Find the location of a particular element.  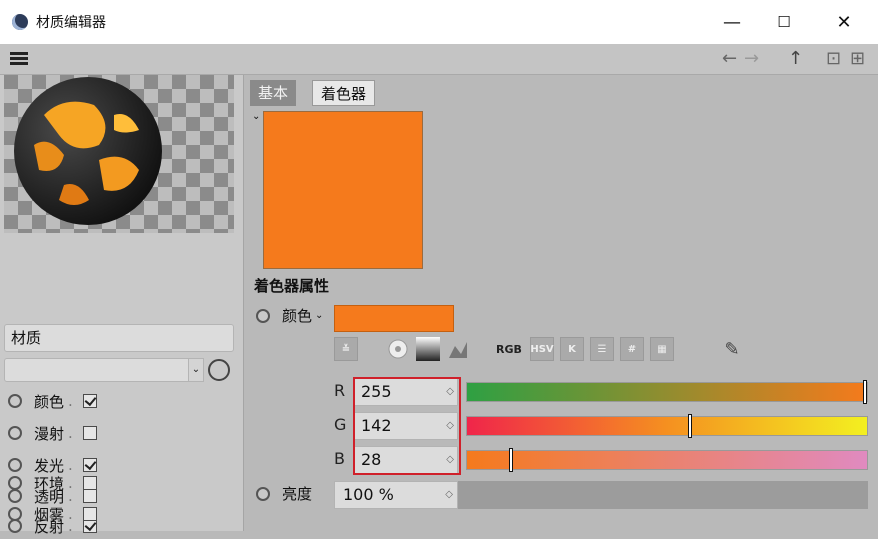

brightness-slider is located at coordinates (663, 495).